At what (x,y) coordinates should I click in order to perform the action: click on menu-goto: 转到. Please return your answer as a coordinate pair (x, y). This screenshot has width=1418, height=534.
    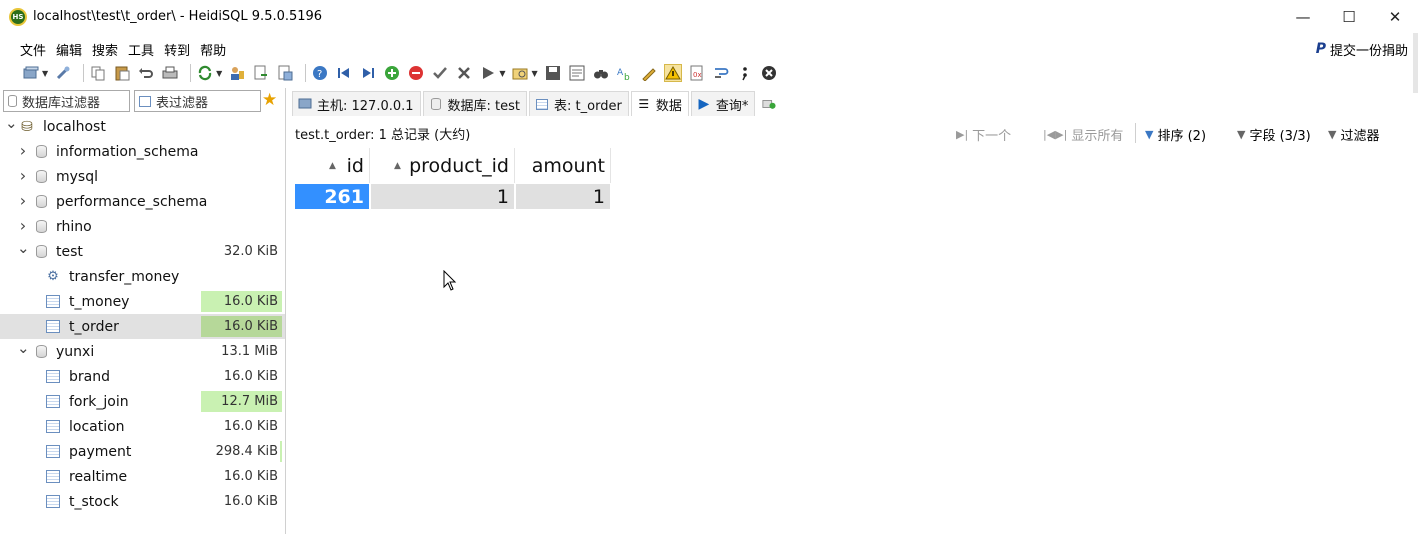
    Looking at the image, I should click on (177, 49).